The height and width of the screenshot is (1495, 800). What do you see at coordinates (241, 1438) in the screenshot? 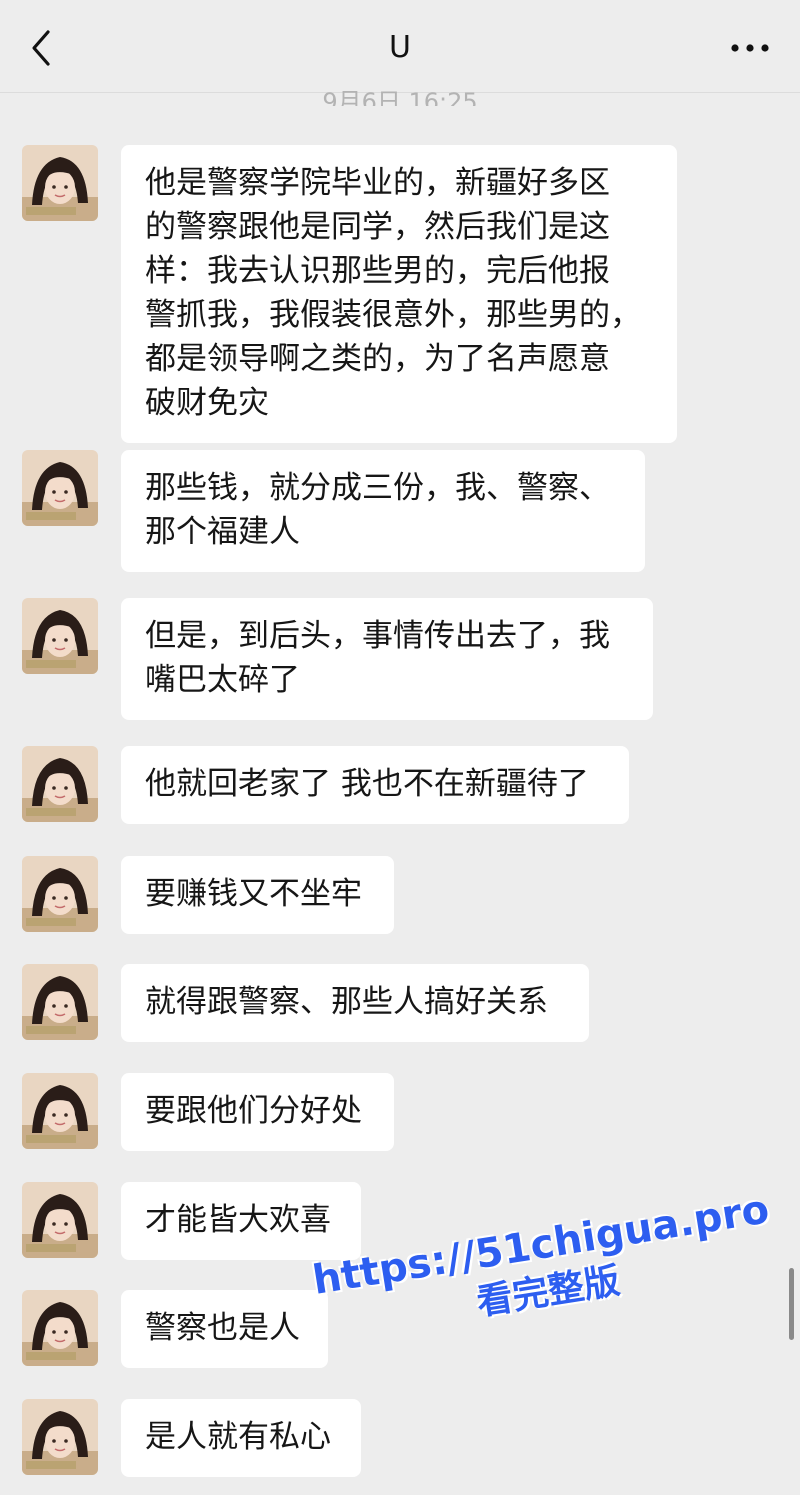
I see `message-bubble: 是人就有私心` at bounding box center [241, 1438].